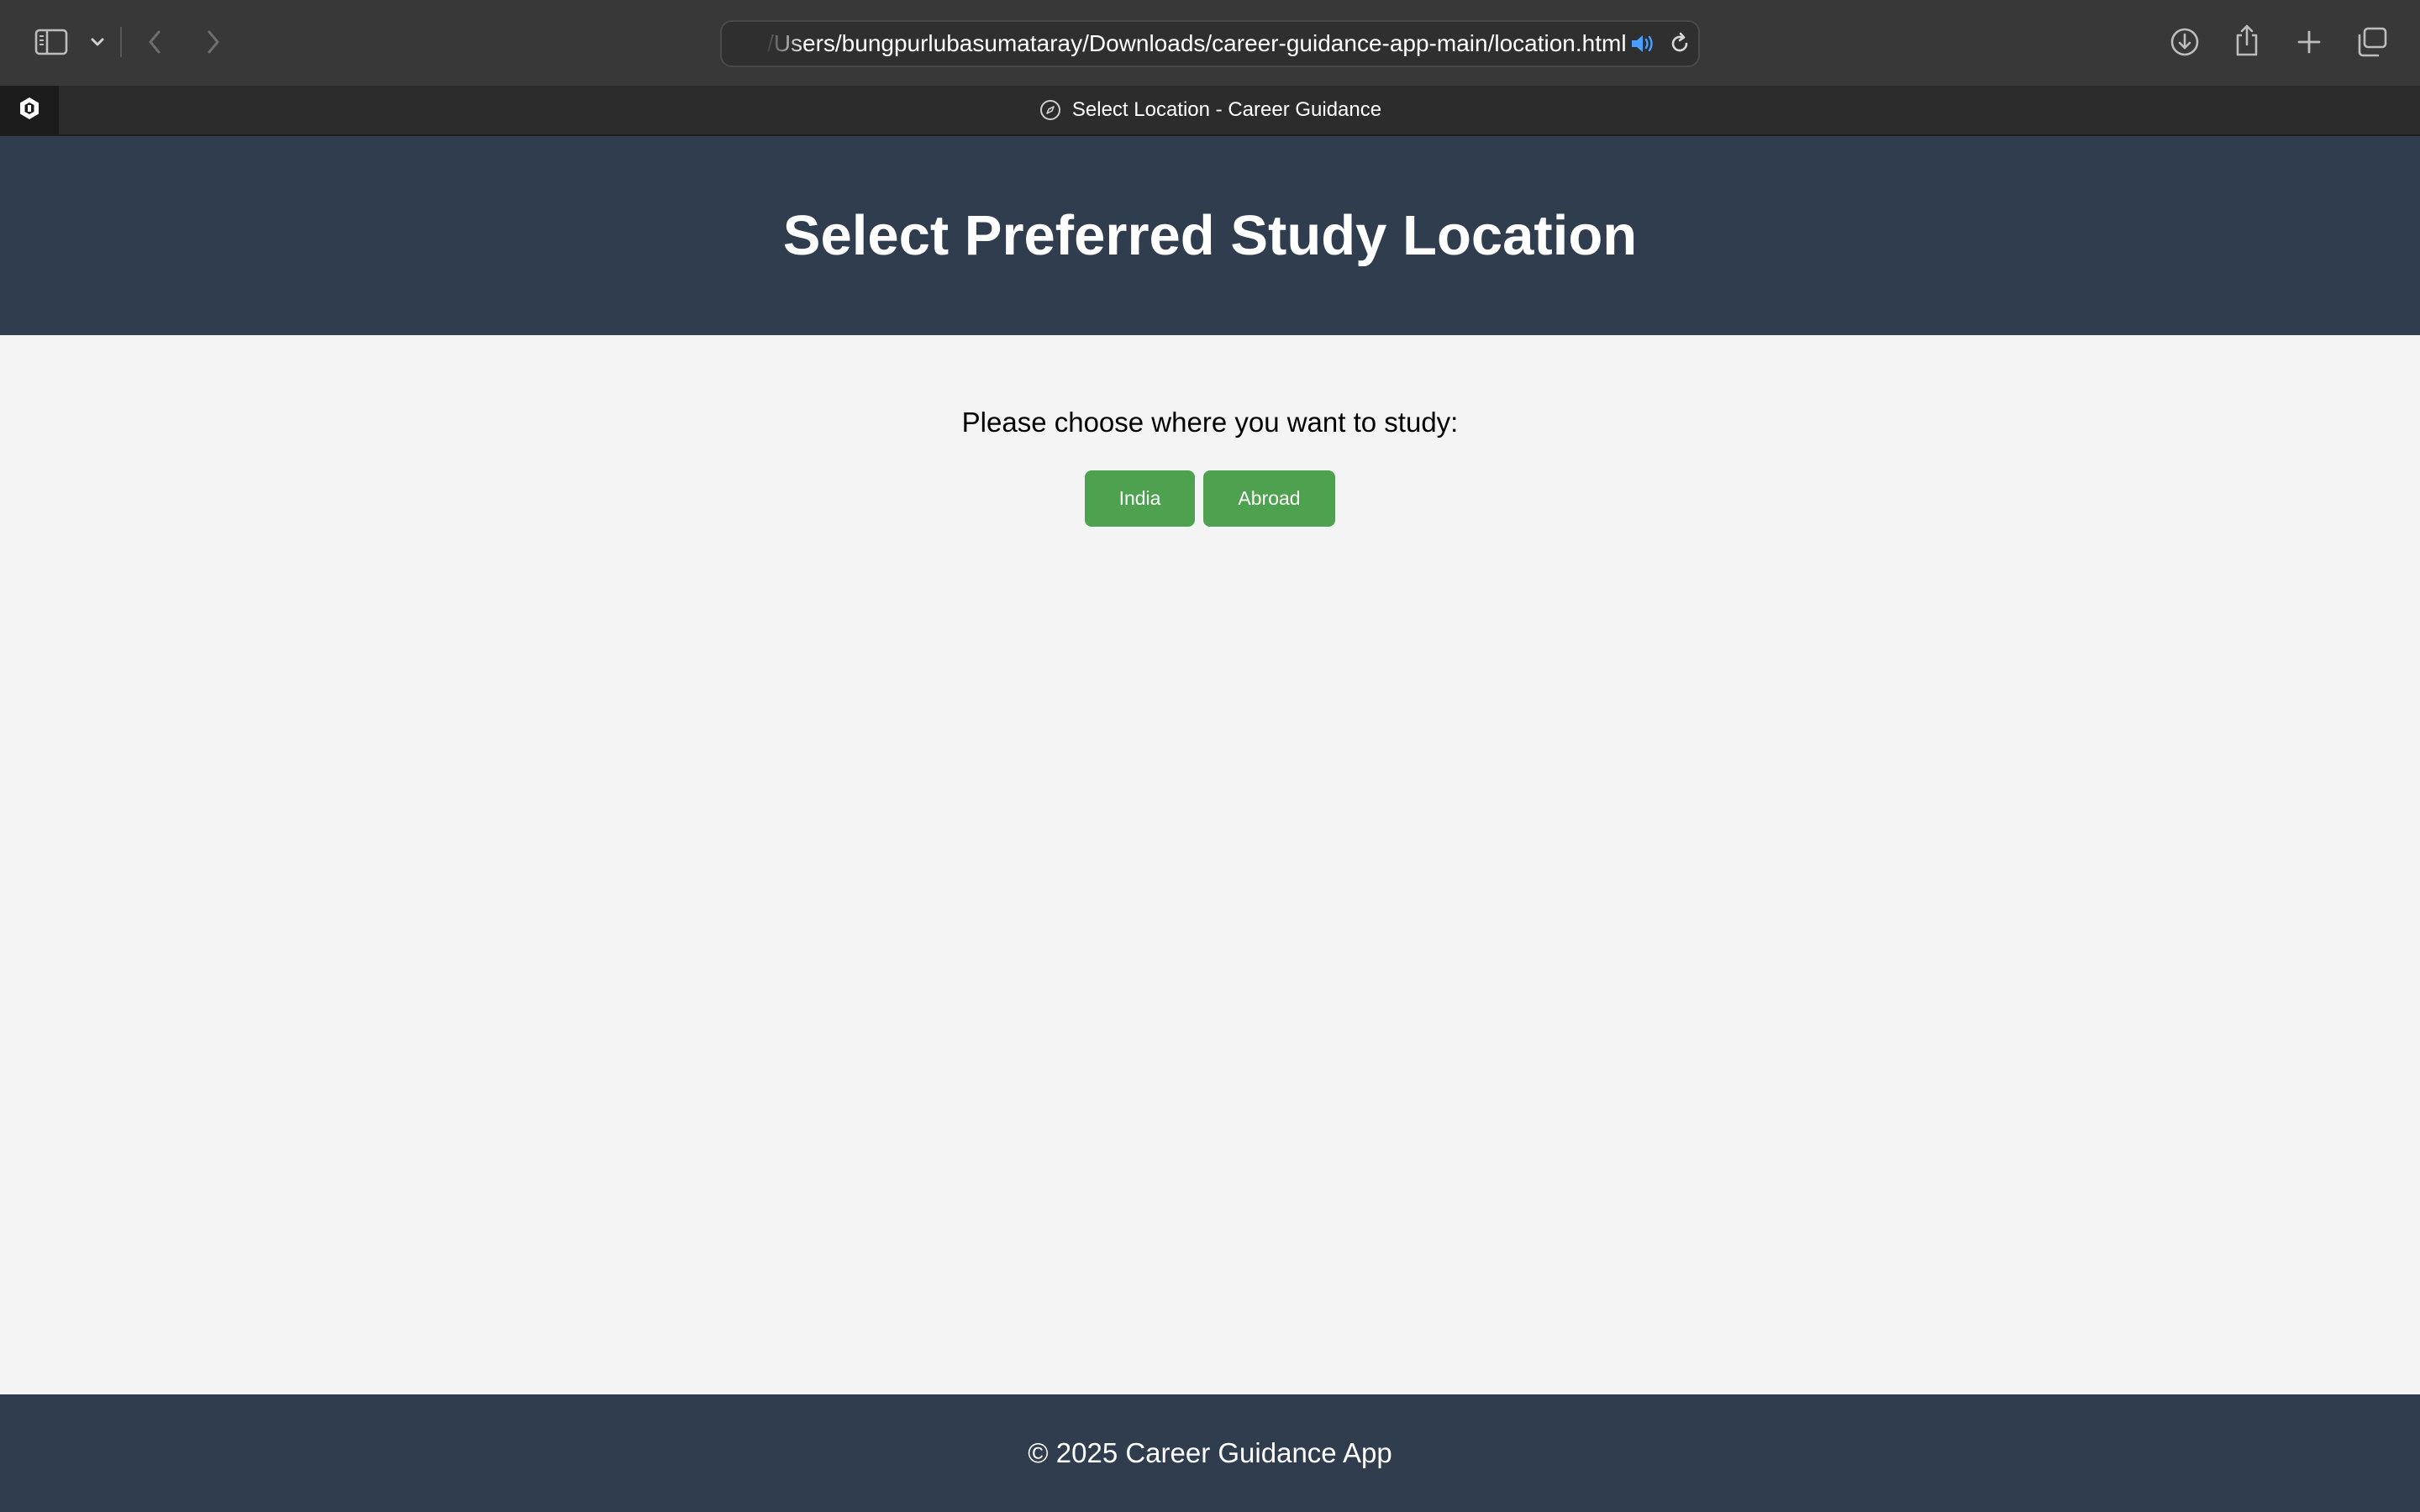 This screenshot has height=1512, width=2420. I want to click on url-fade, so click(777, 43).